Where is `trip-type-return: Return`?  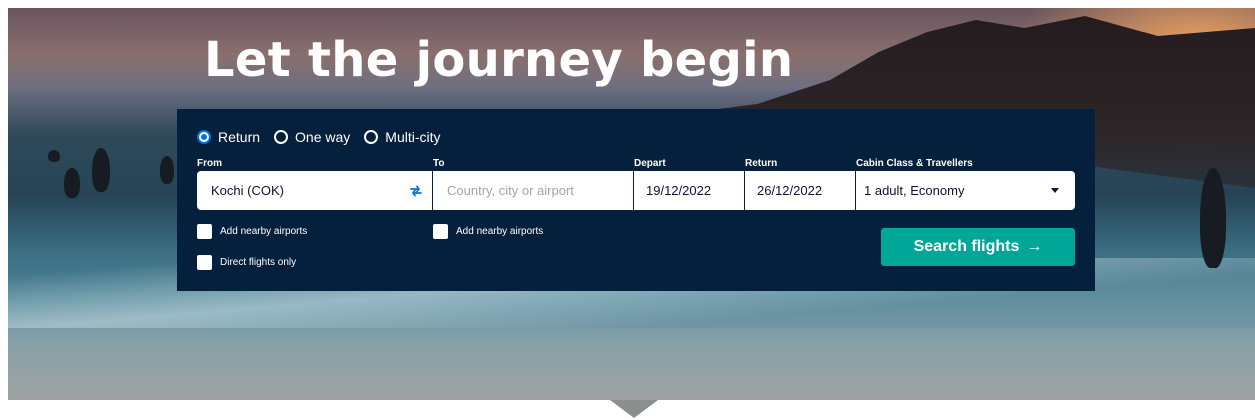
trip-type-return: Return is located at coordinates (228, 137).